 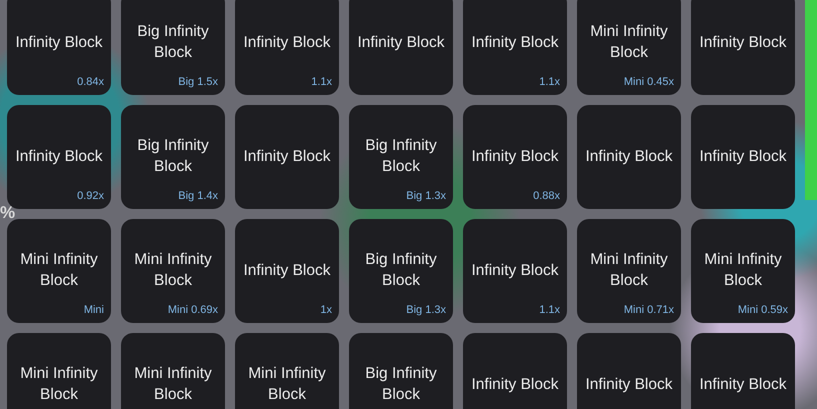 I want to click on item-slot: Mini Infinity Block Mini, so click(x=59, y=271).